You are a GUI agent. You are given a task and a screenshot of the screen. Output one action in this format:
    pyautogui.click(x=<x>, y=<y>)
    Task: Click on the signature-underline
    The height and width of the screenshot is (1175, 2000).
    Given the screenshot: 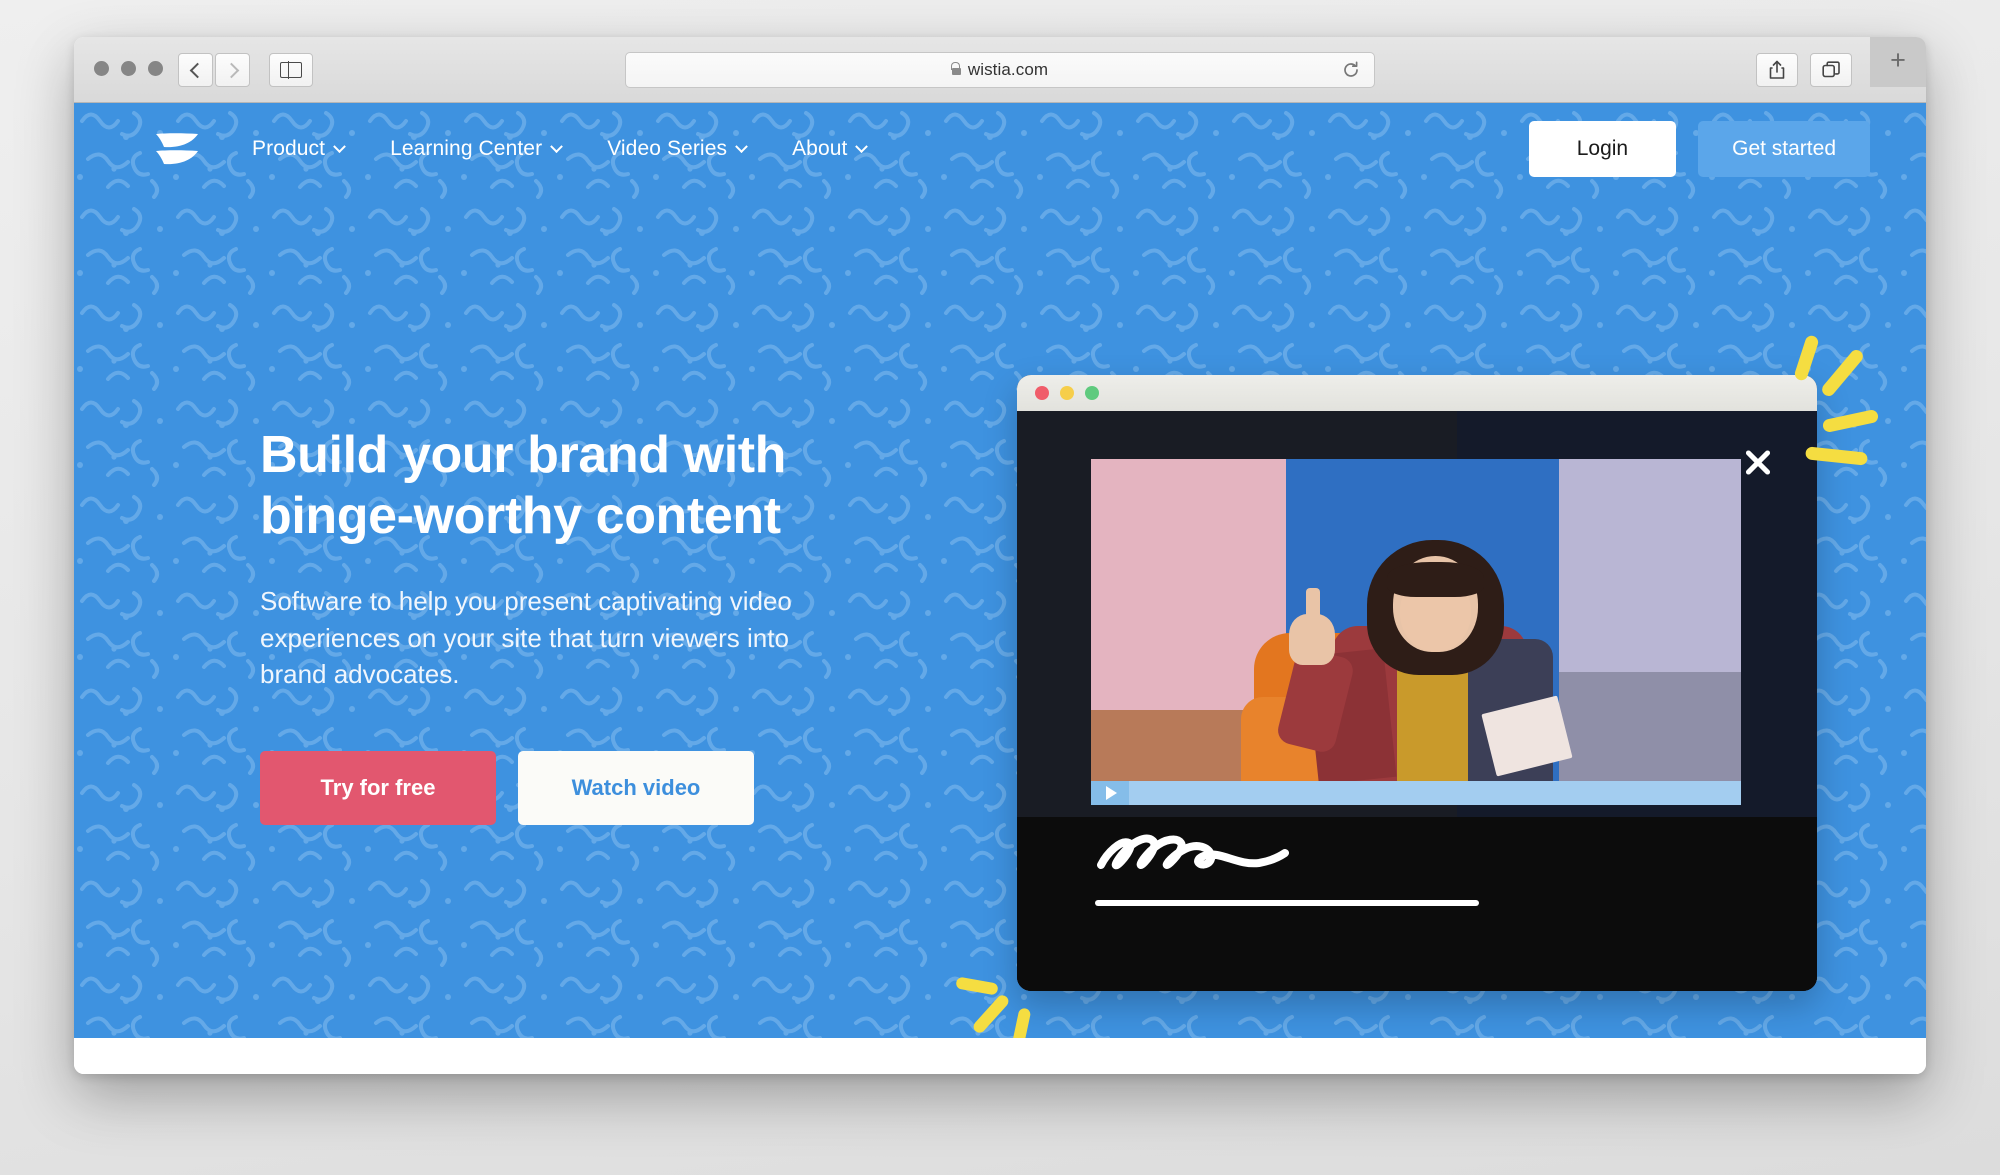 What is the action you would take?
    pyautogui.click(x=1287, y=903)
    